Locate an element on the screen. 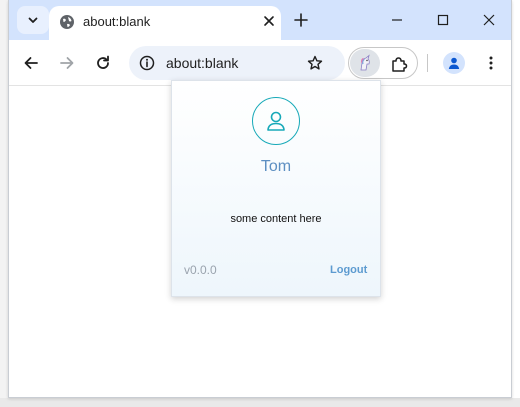 This screenshot has height=407, width=520. minimize-button is located at coordinates (397, 20).